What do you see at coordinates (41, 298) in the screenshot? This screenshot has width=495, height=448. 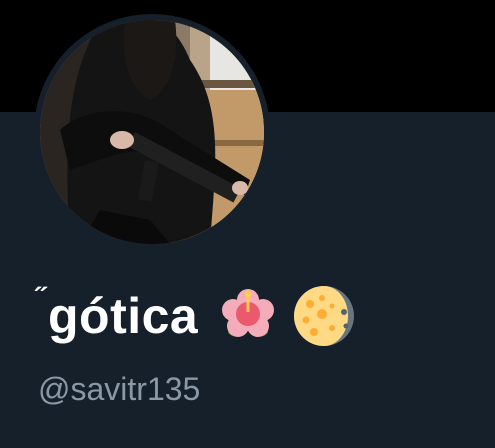 I see `name-prefix-mark: ˝` at bounding box center [41, 298].